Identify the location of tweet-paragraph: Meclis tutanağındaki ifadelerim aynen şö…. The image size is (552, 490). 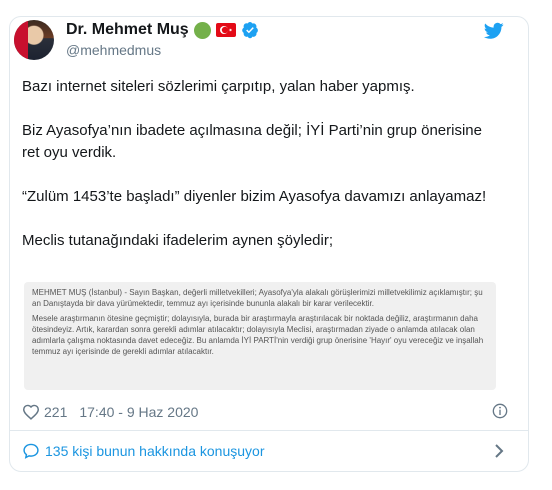
(177, 240).